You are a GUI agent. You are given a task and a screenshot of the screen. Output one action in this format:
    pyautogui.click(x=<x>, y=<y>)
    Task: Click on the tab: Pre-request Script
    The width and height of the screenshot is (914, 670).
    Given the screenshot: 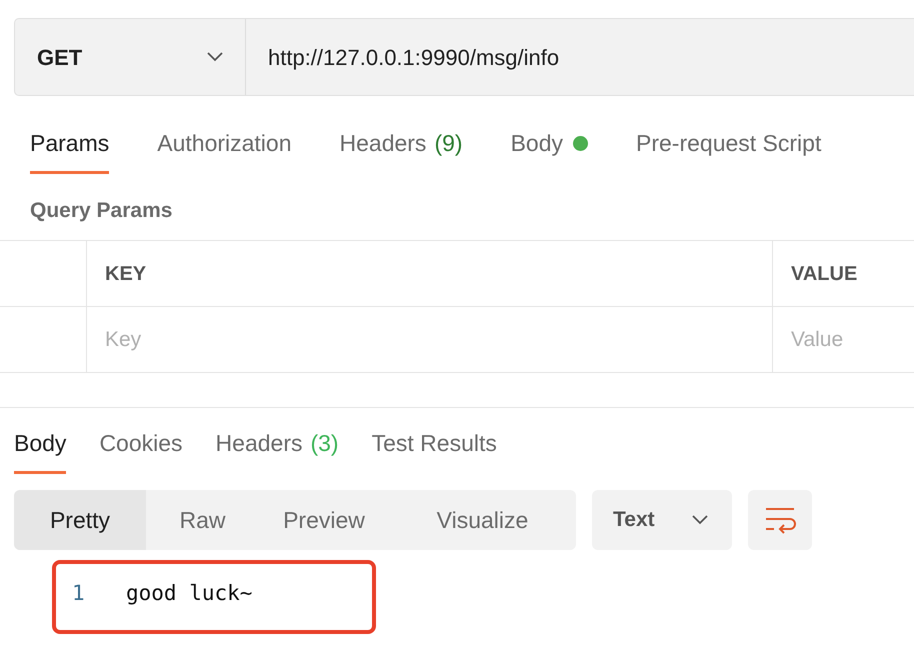 What is the action you would take?
    pyautogui.click(x=729, y=150)
    